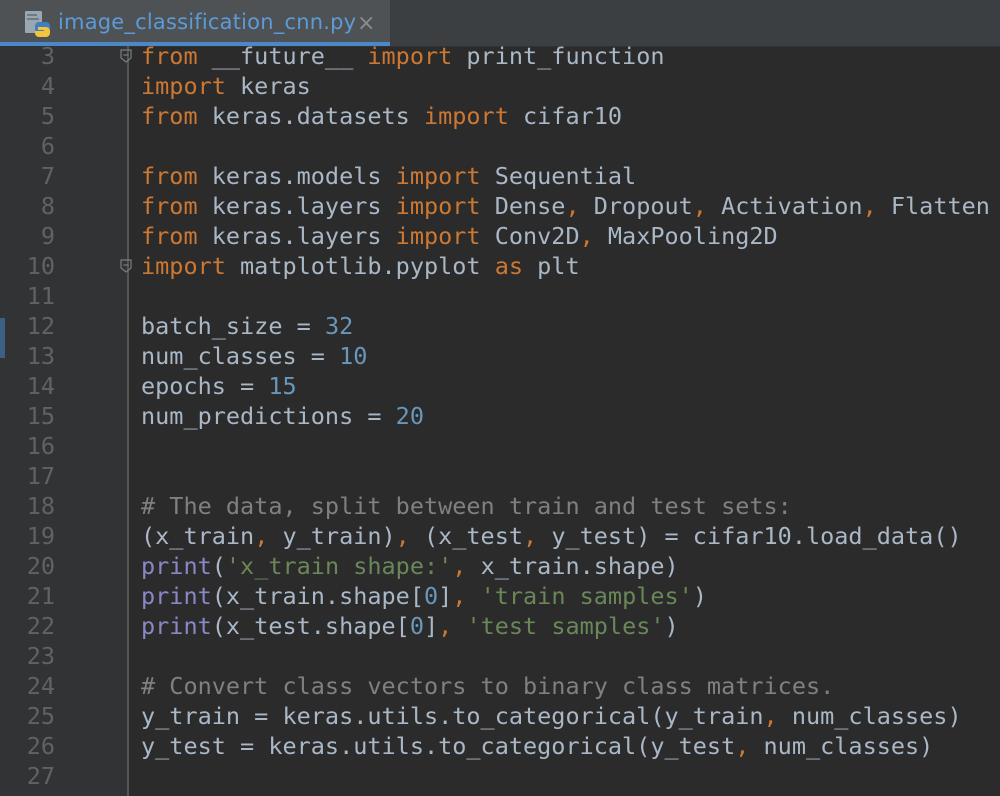 This screenshot has width=1000, height=796. I want to click on code-text: from keras.models import Sequential, so click(388, 176).